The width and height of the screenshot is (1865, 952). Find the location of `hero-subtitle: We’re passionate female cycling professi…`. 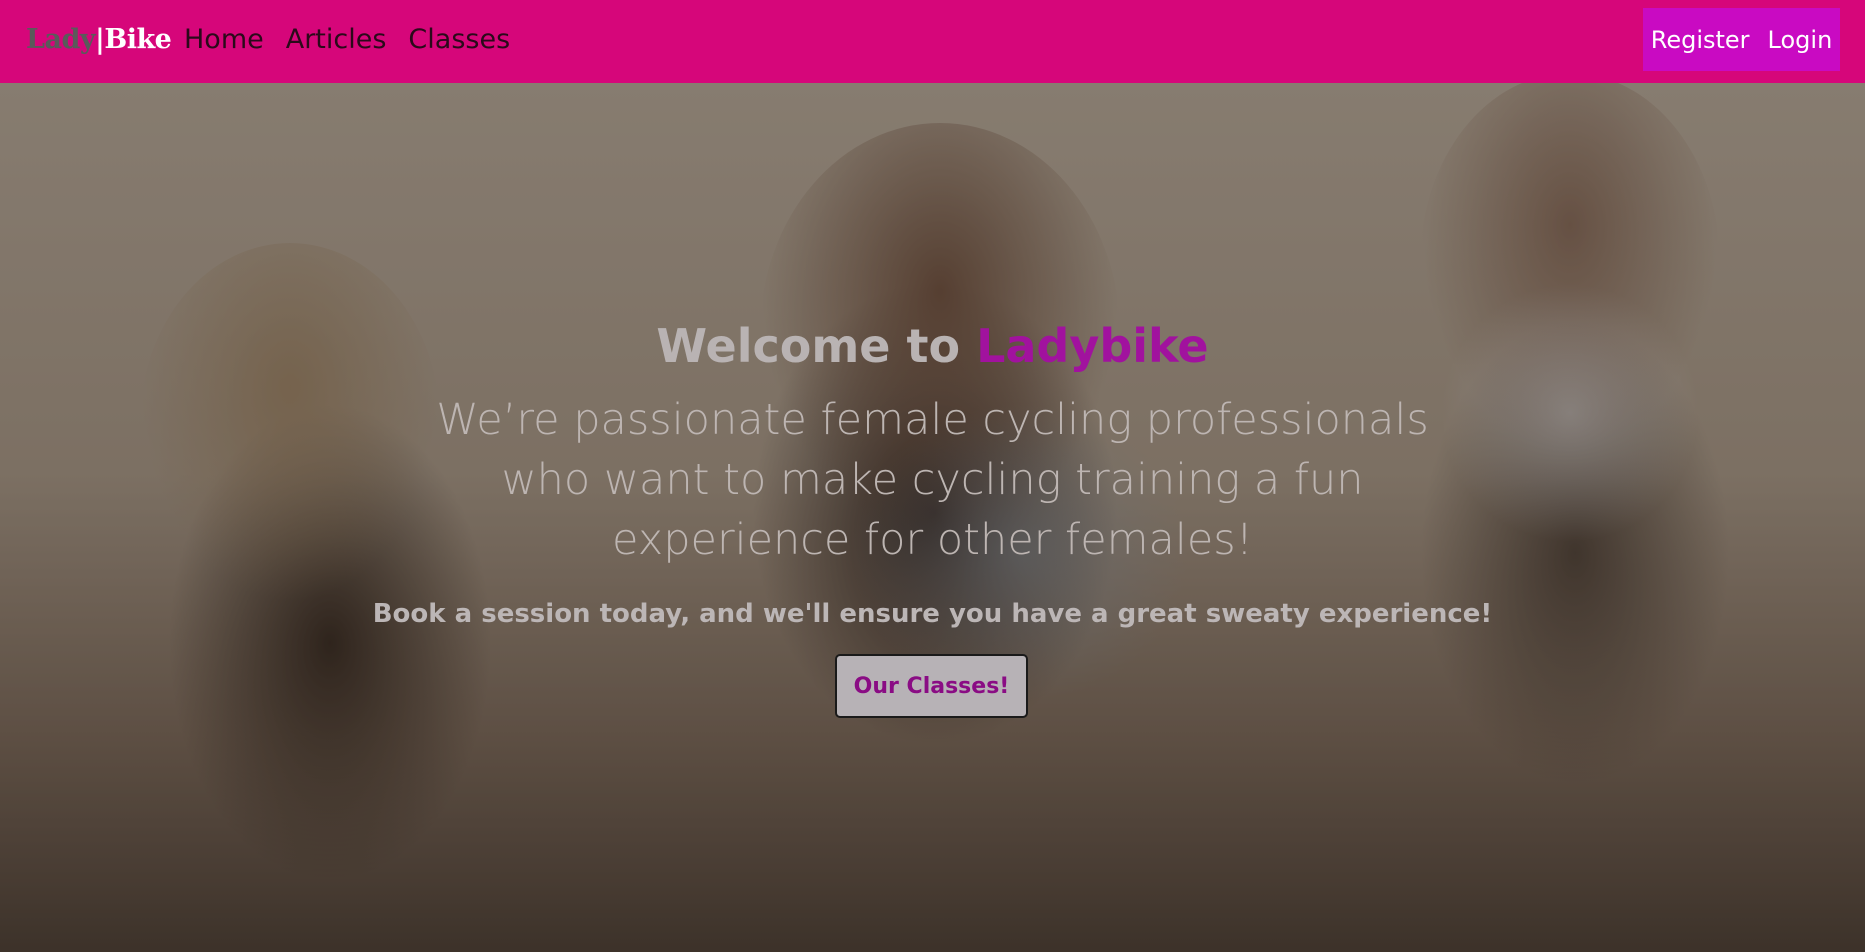

hero-subtitle: We’re passionate female cycling professi… is located at coordinates (932, 480).